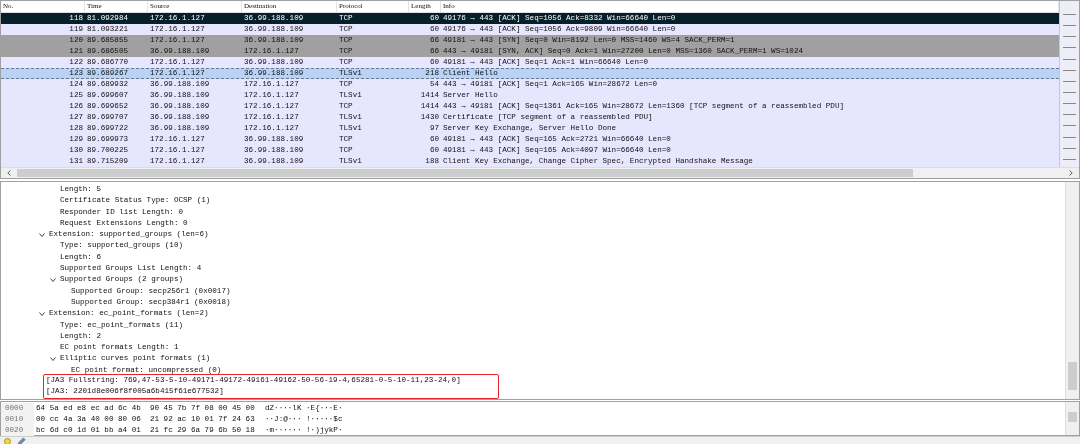 The width and height of the screenshot is (1080, 444). Describe the element at coordinates (1069, 84) in the screenshot. I see `packet-minimap` at that location.